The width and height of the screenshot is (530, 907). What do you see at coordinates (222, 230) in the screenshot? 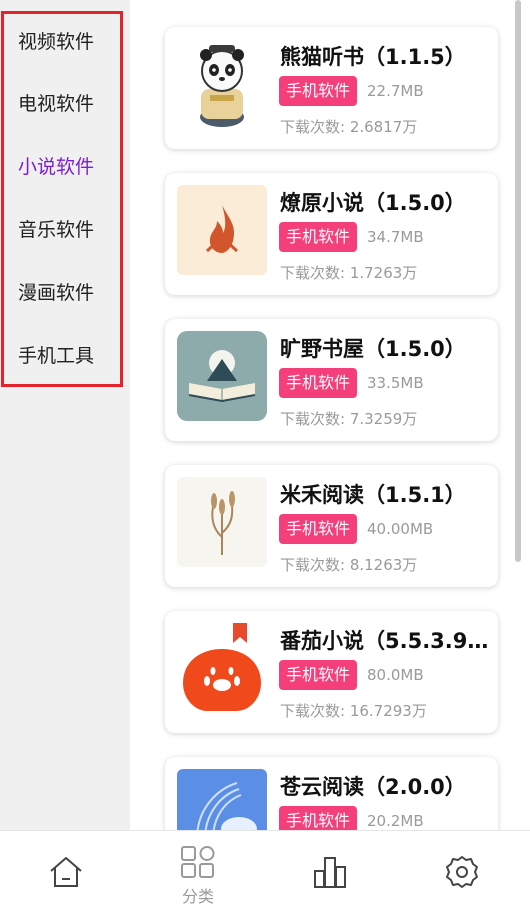
I see `flame-icon` at bounding box center [222, 230].